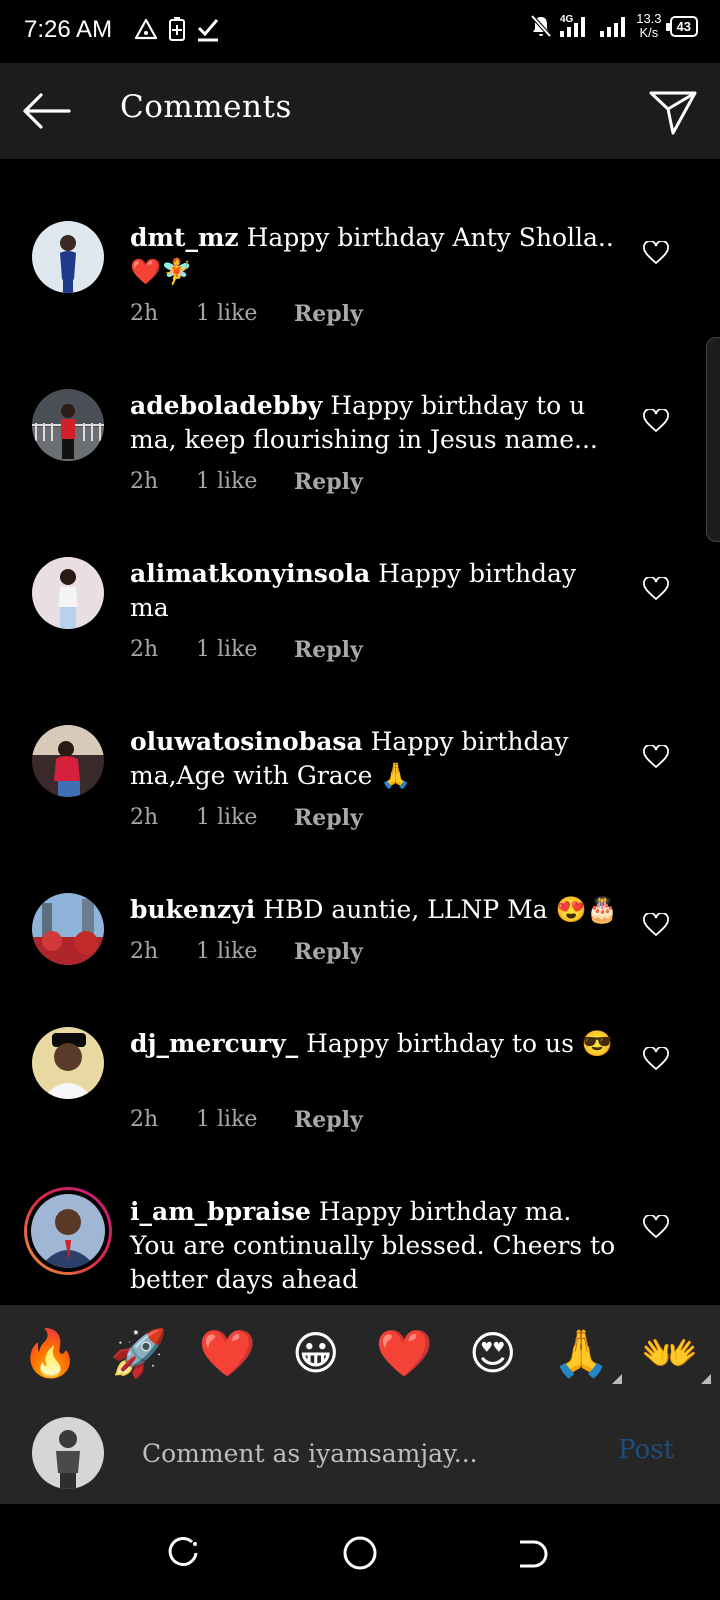  What do you see at coordinates (360, 111) in the screenshot?
I see `app-header: Comments` at bounding box center [360, 111].